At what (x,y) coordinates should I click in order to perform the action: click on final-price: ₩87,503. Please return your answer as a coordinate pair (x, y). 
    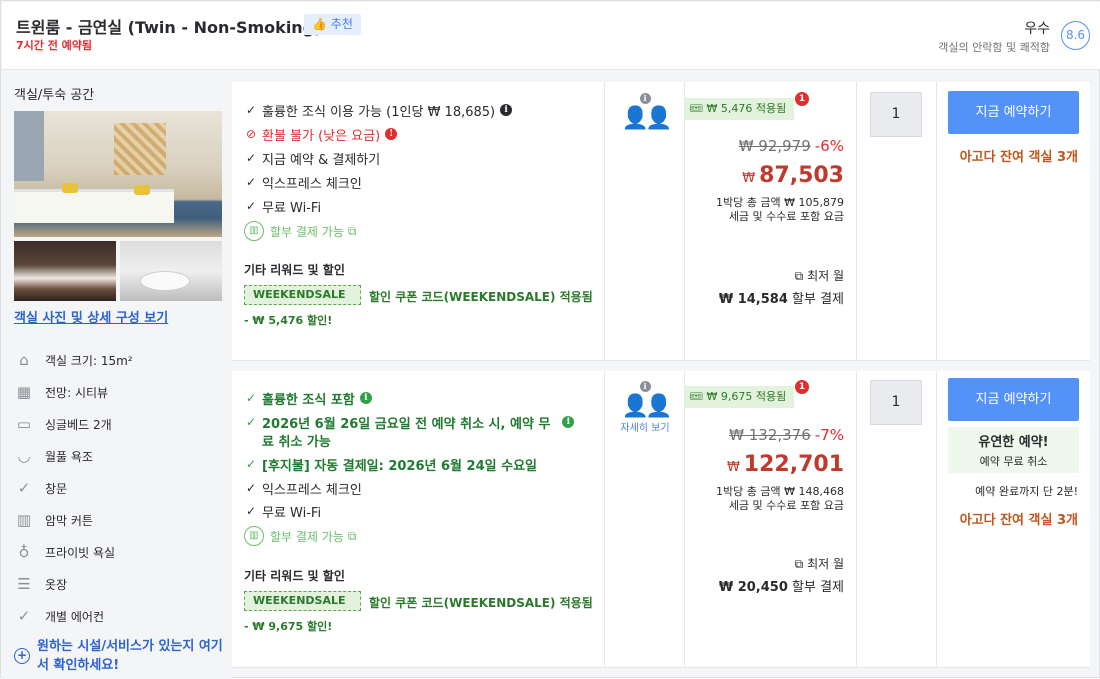
    Looking at the image, I should click on (793, 175).